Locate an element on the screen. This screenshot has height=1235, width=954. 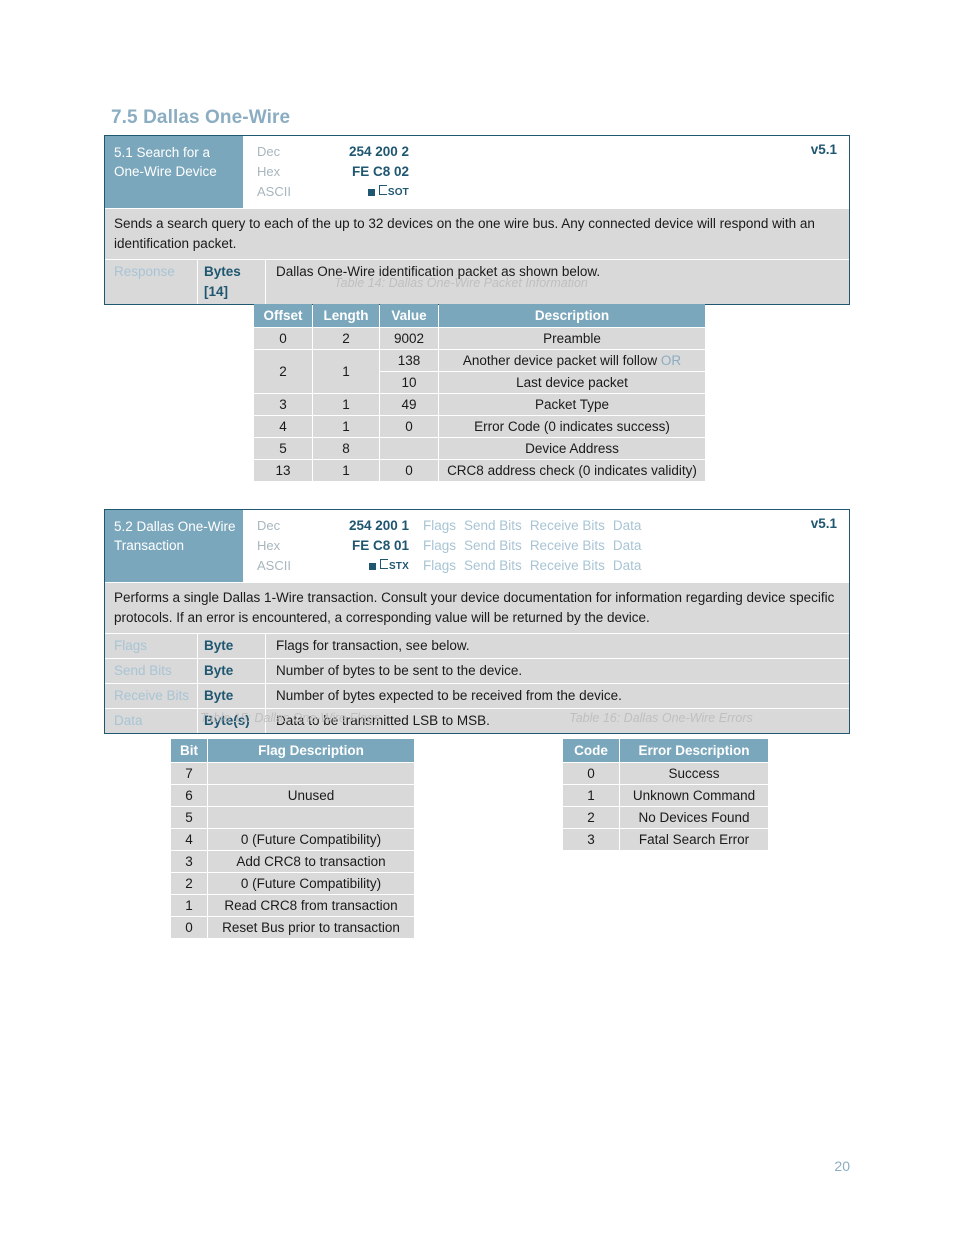
table-row: 0 Success is located at coordinates (665, 773).